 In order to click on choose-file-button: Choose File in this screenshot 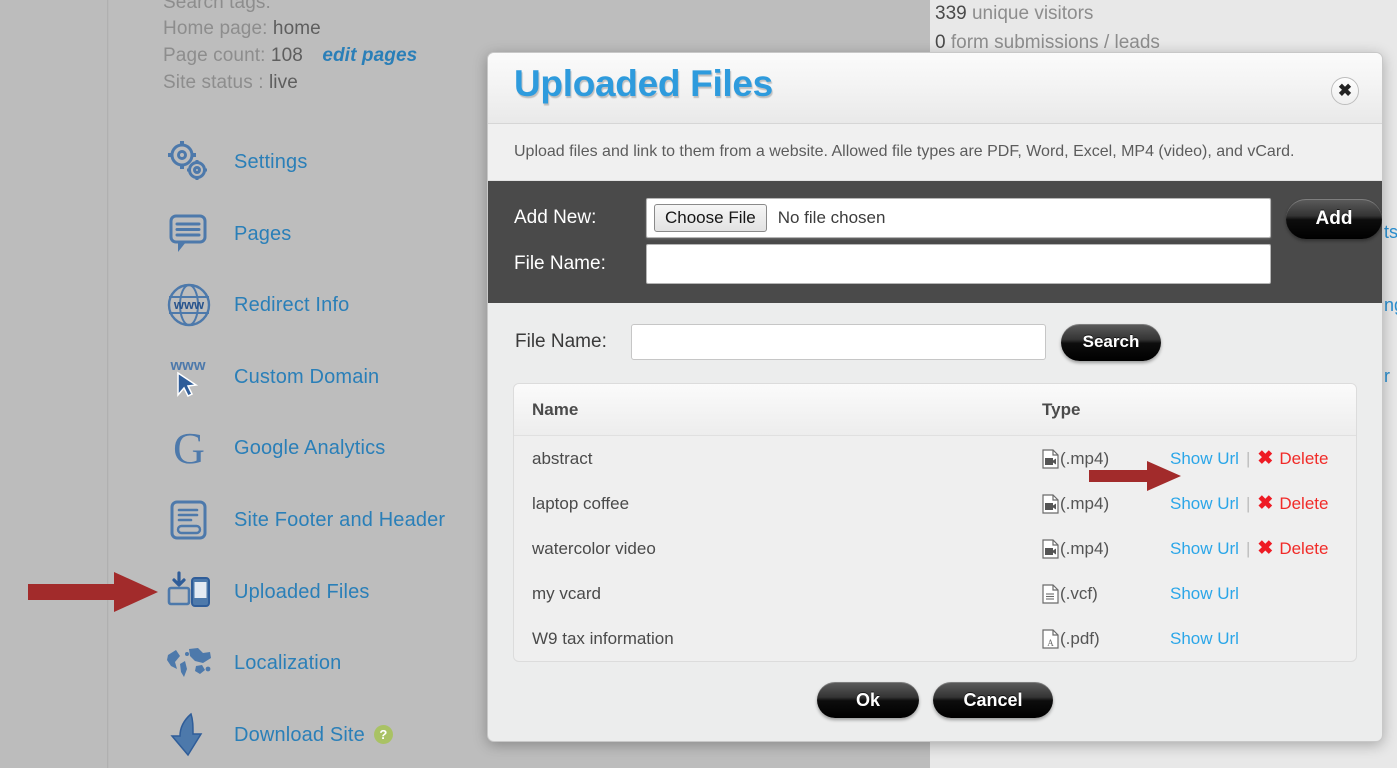, I will do `click(710, 218)`.